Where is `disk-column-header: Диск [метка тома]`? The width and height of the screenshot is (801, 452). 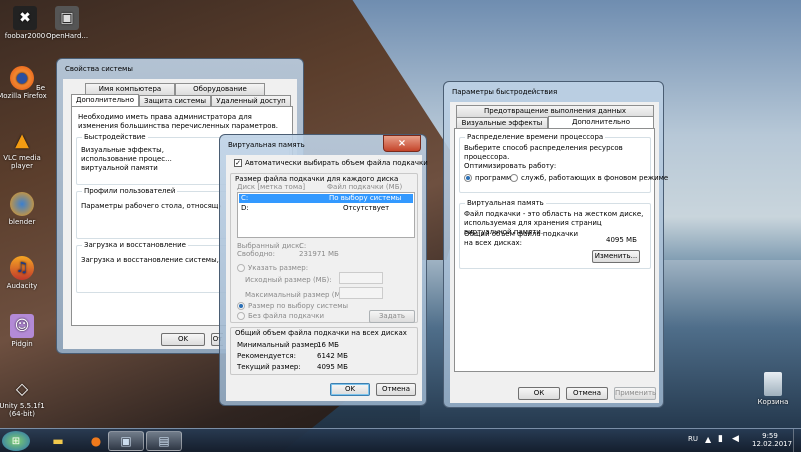
disk-column-header: Диск [метка тома] is located at coordinates (271, 187).